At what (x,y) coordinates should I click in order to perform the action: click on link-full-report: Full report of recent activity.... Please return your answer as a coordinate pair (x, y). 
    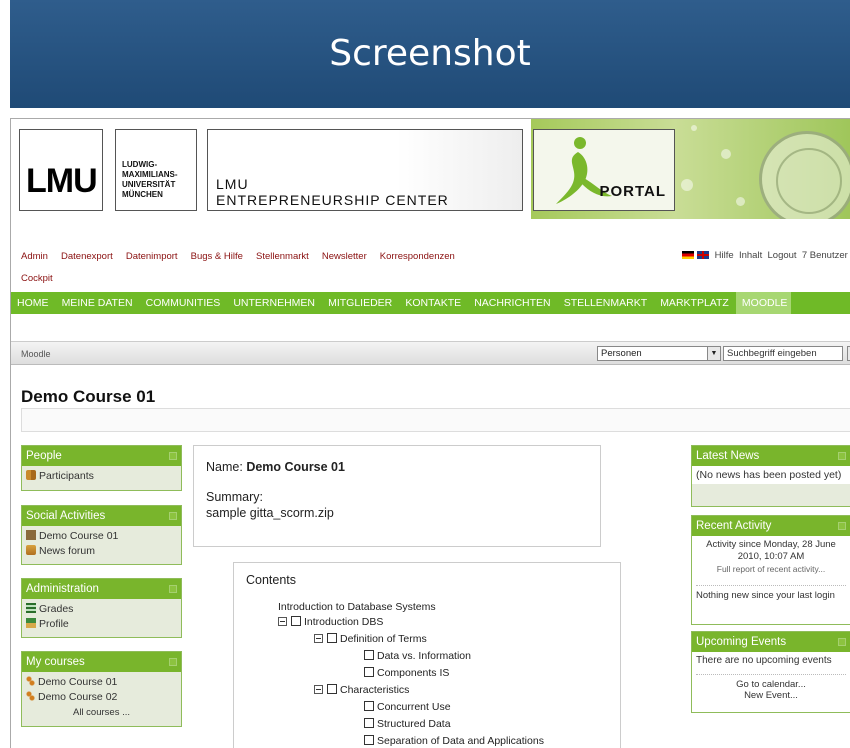
    Looking at the image, I should click on (771, 569).